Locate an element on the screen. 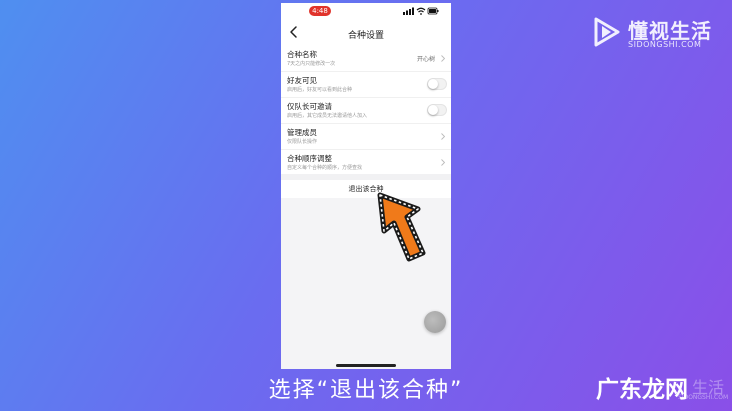 This screenshot has height=411, width=732. watermark-text: 广东龙网 is located at coordinates (642, 390).